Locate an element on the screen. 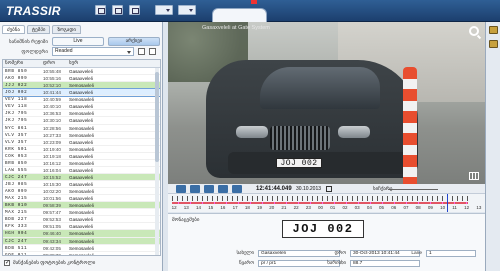 Image resolution: width=500 pixels, height=271 pixels. table-row: JBJ 085 10:15:30 Gasaxveleli is located at coordinates (81, 185).